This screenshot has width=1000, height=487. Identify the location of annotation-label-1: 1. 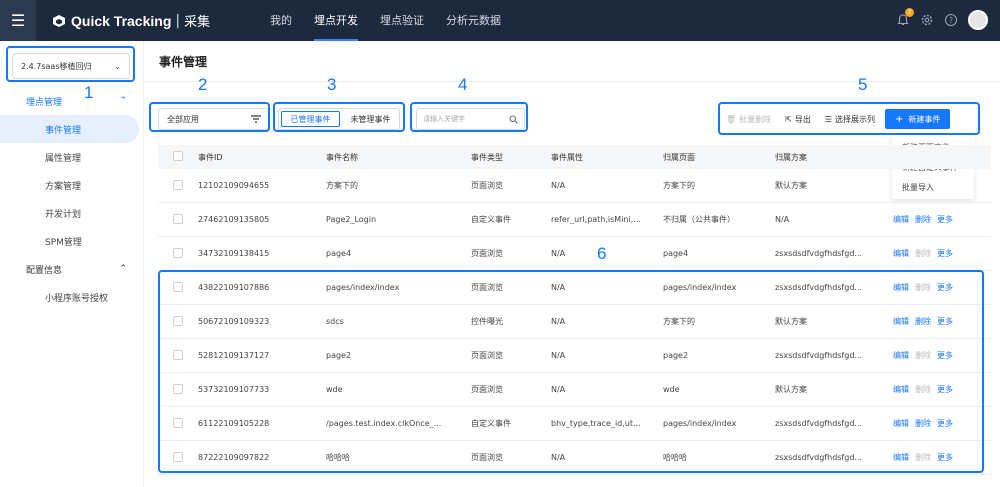
(89, 92).